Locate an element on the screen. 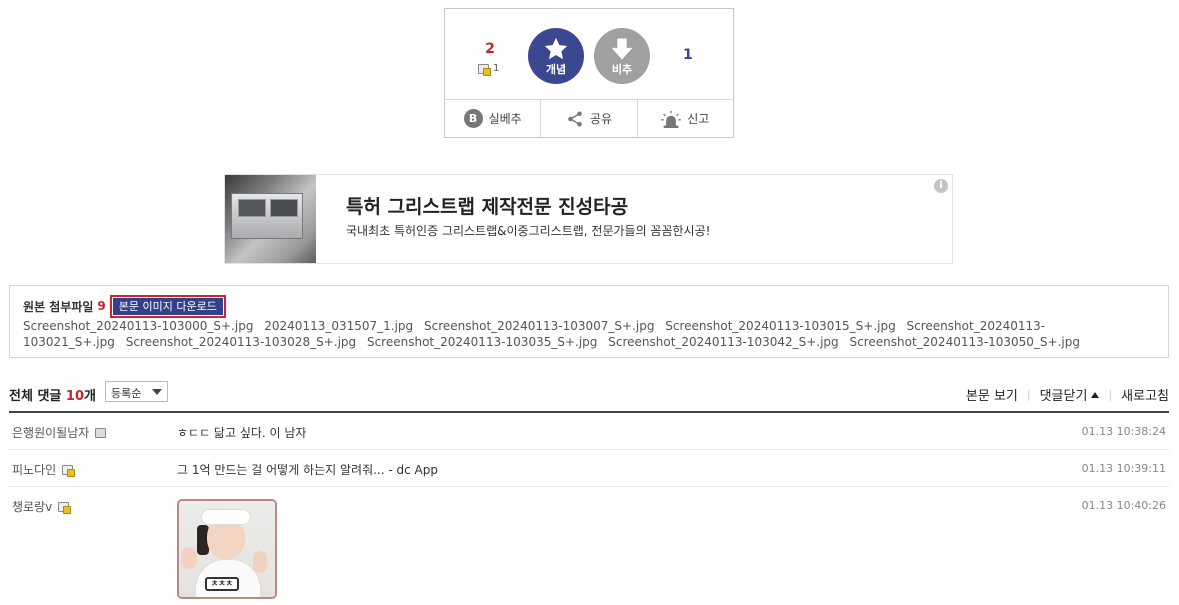 The height and width of the screenshot is (605, 1179). file-link: 20240113_031507_1.jpg is located at coordinates (338, 326).